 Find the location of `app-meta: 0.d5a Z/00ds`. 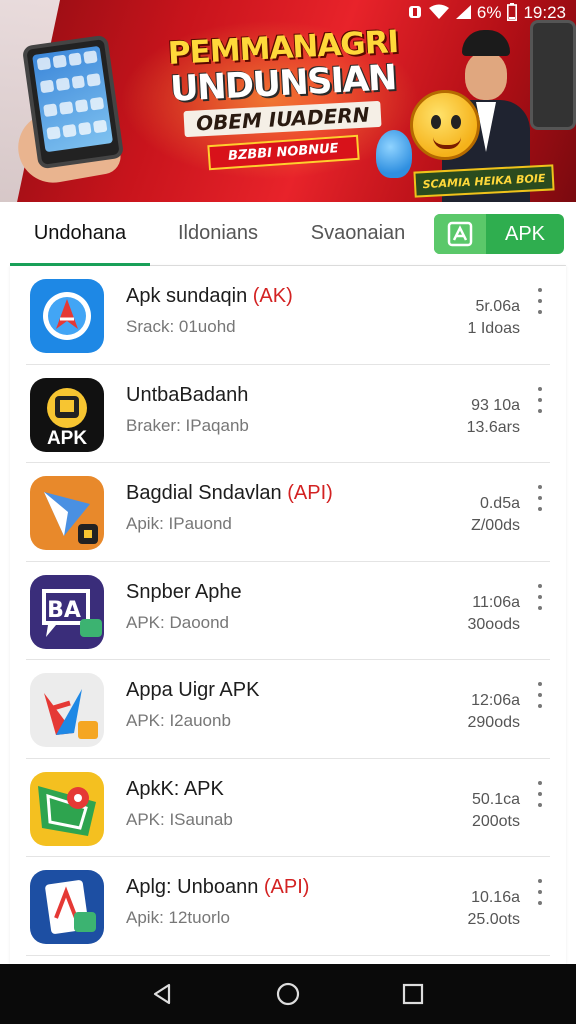

app-meta: 0.d5a Z/00ds is located at coordinates (495, 514).